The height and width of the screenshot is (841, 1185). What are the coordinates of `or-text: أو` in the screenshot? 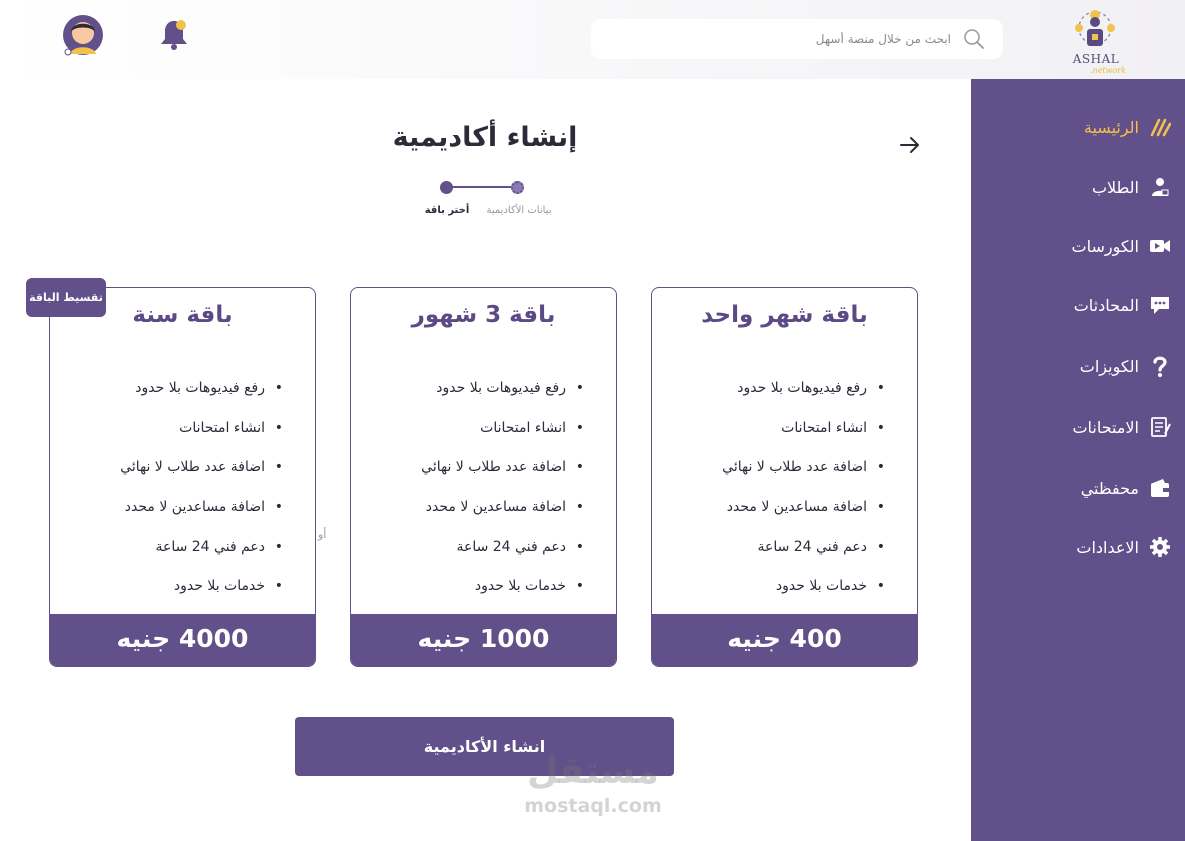 It's located at (322, 534).